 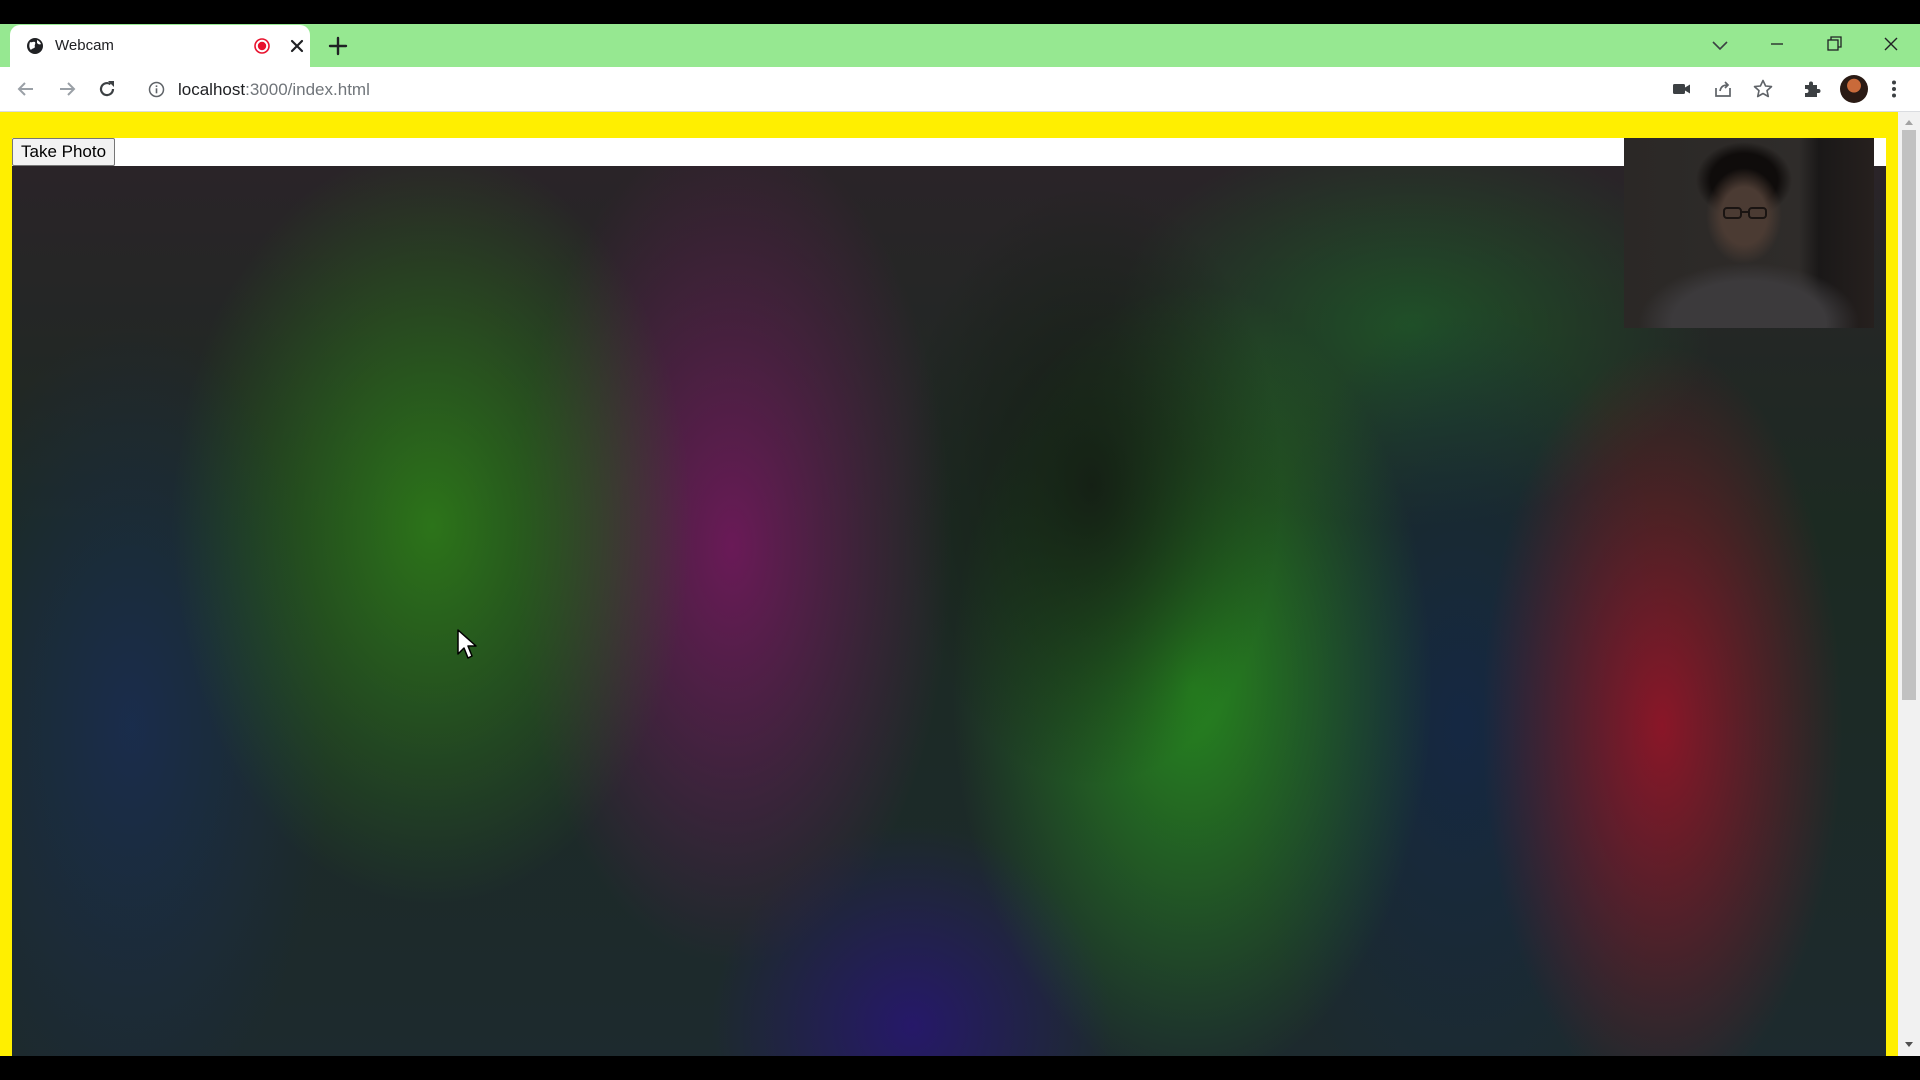 I want to click on vertical-scrollbar, so click(x=1909, y=584).